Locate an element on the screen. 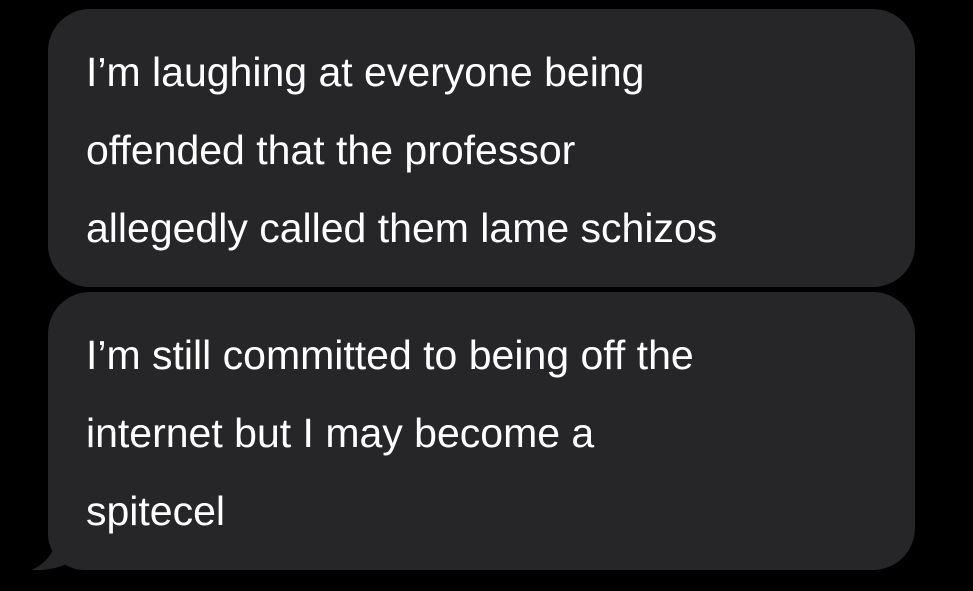 Image resolution: width=973 pixels, height=591 pixels. message-line: spitecel is located at coordinates (156, 511).